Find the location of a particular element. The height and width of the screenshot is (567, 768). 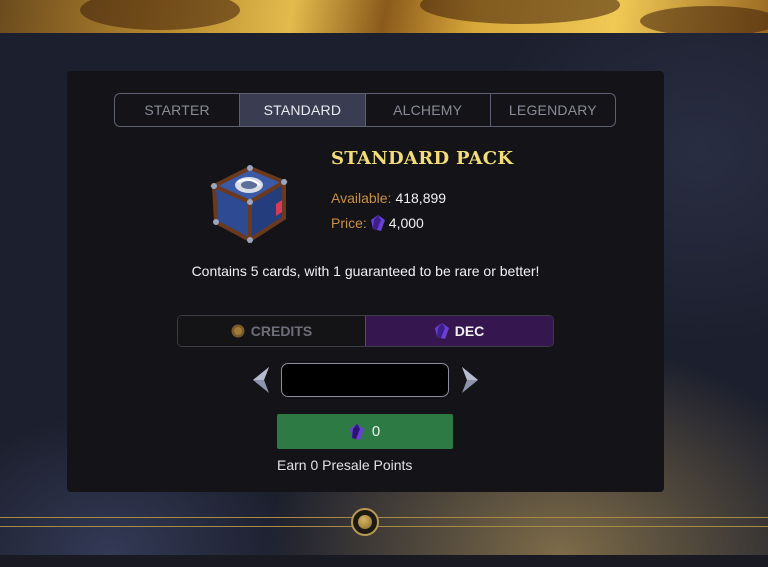

pack-type-tabs: STARTER STANDARD ALCHEMY LEGENDARY is located at coordinates (365, 110).